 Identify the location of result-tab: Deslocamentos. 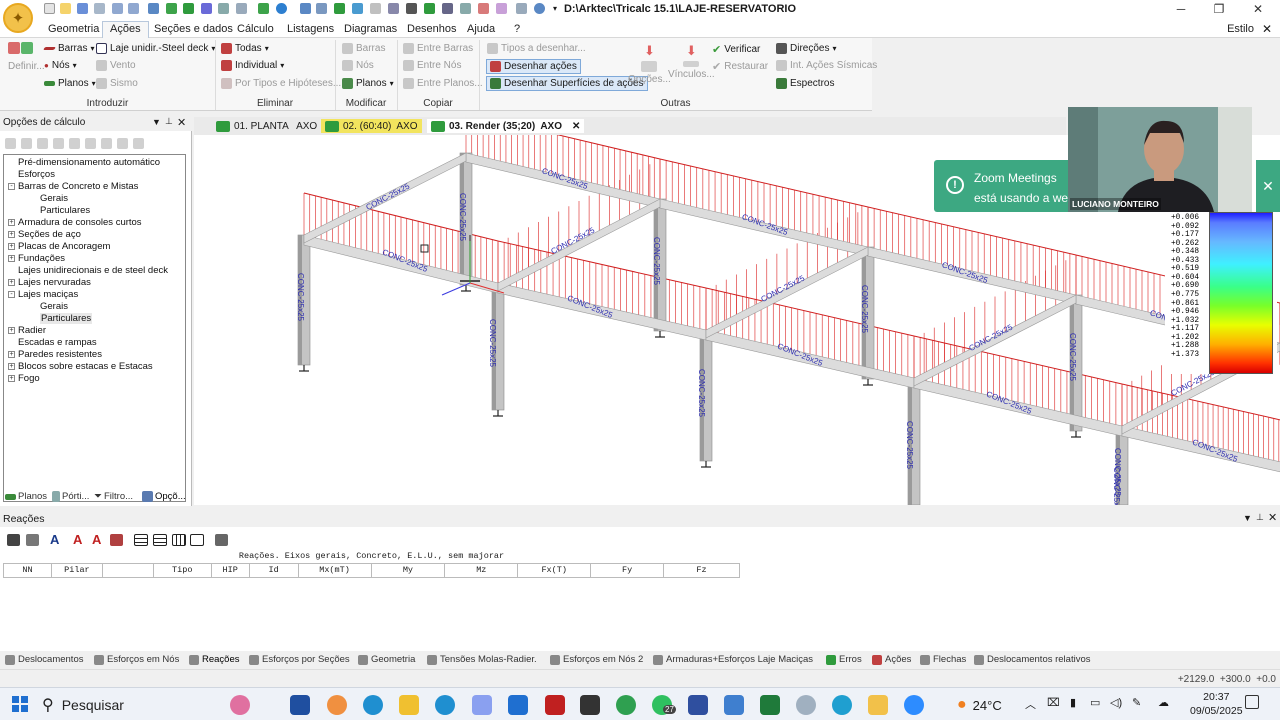
(44, 659).